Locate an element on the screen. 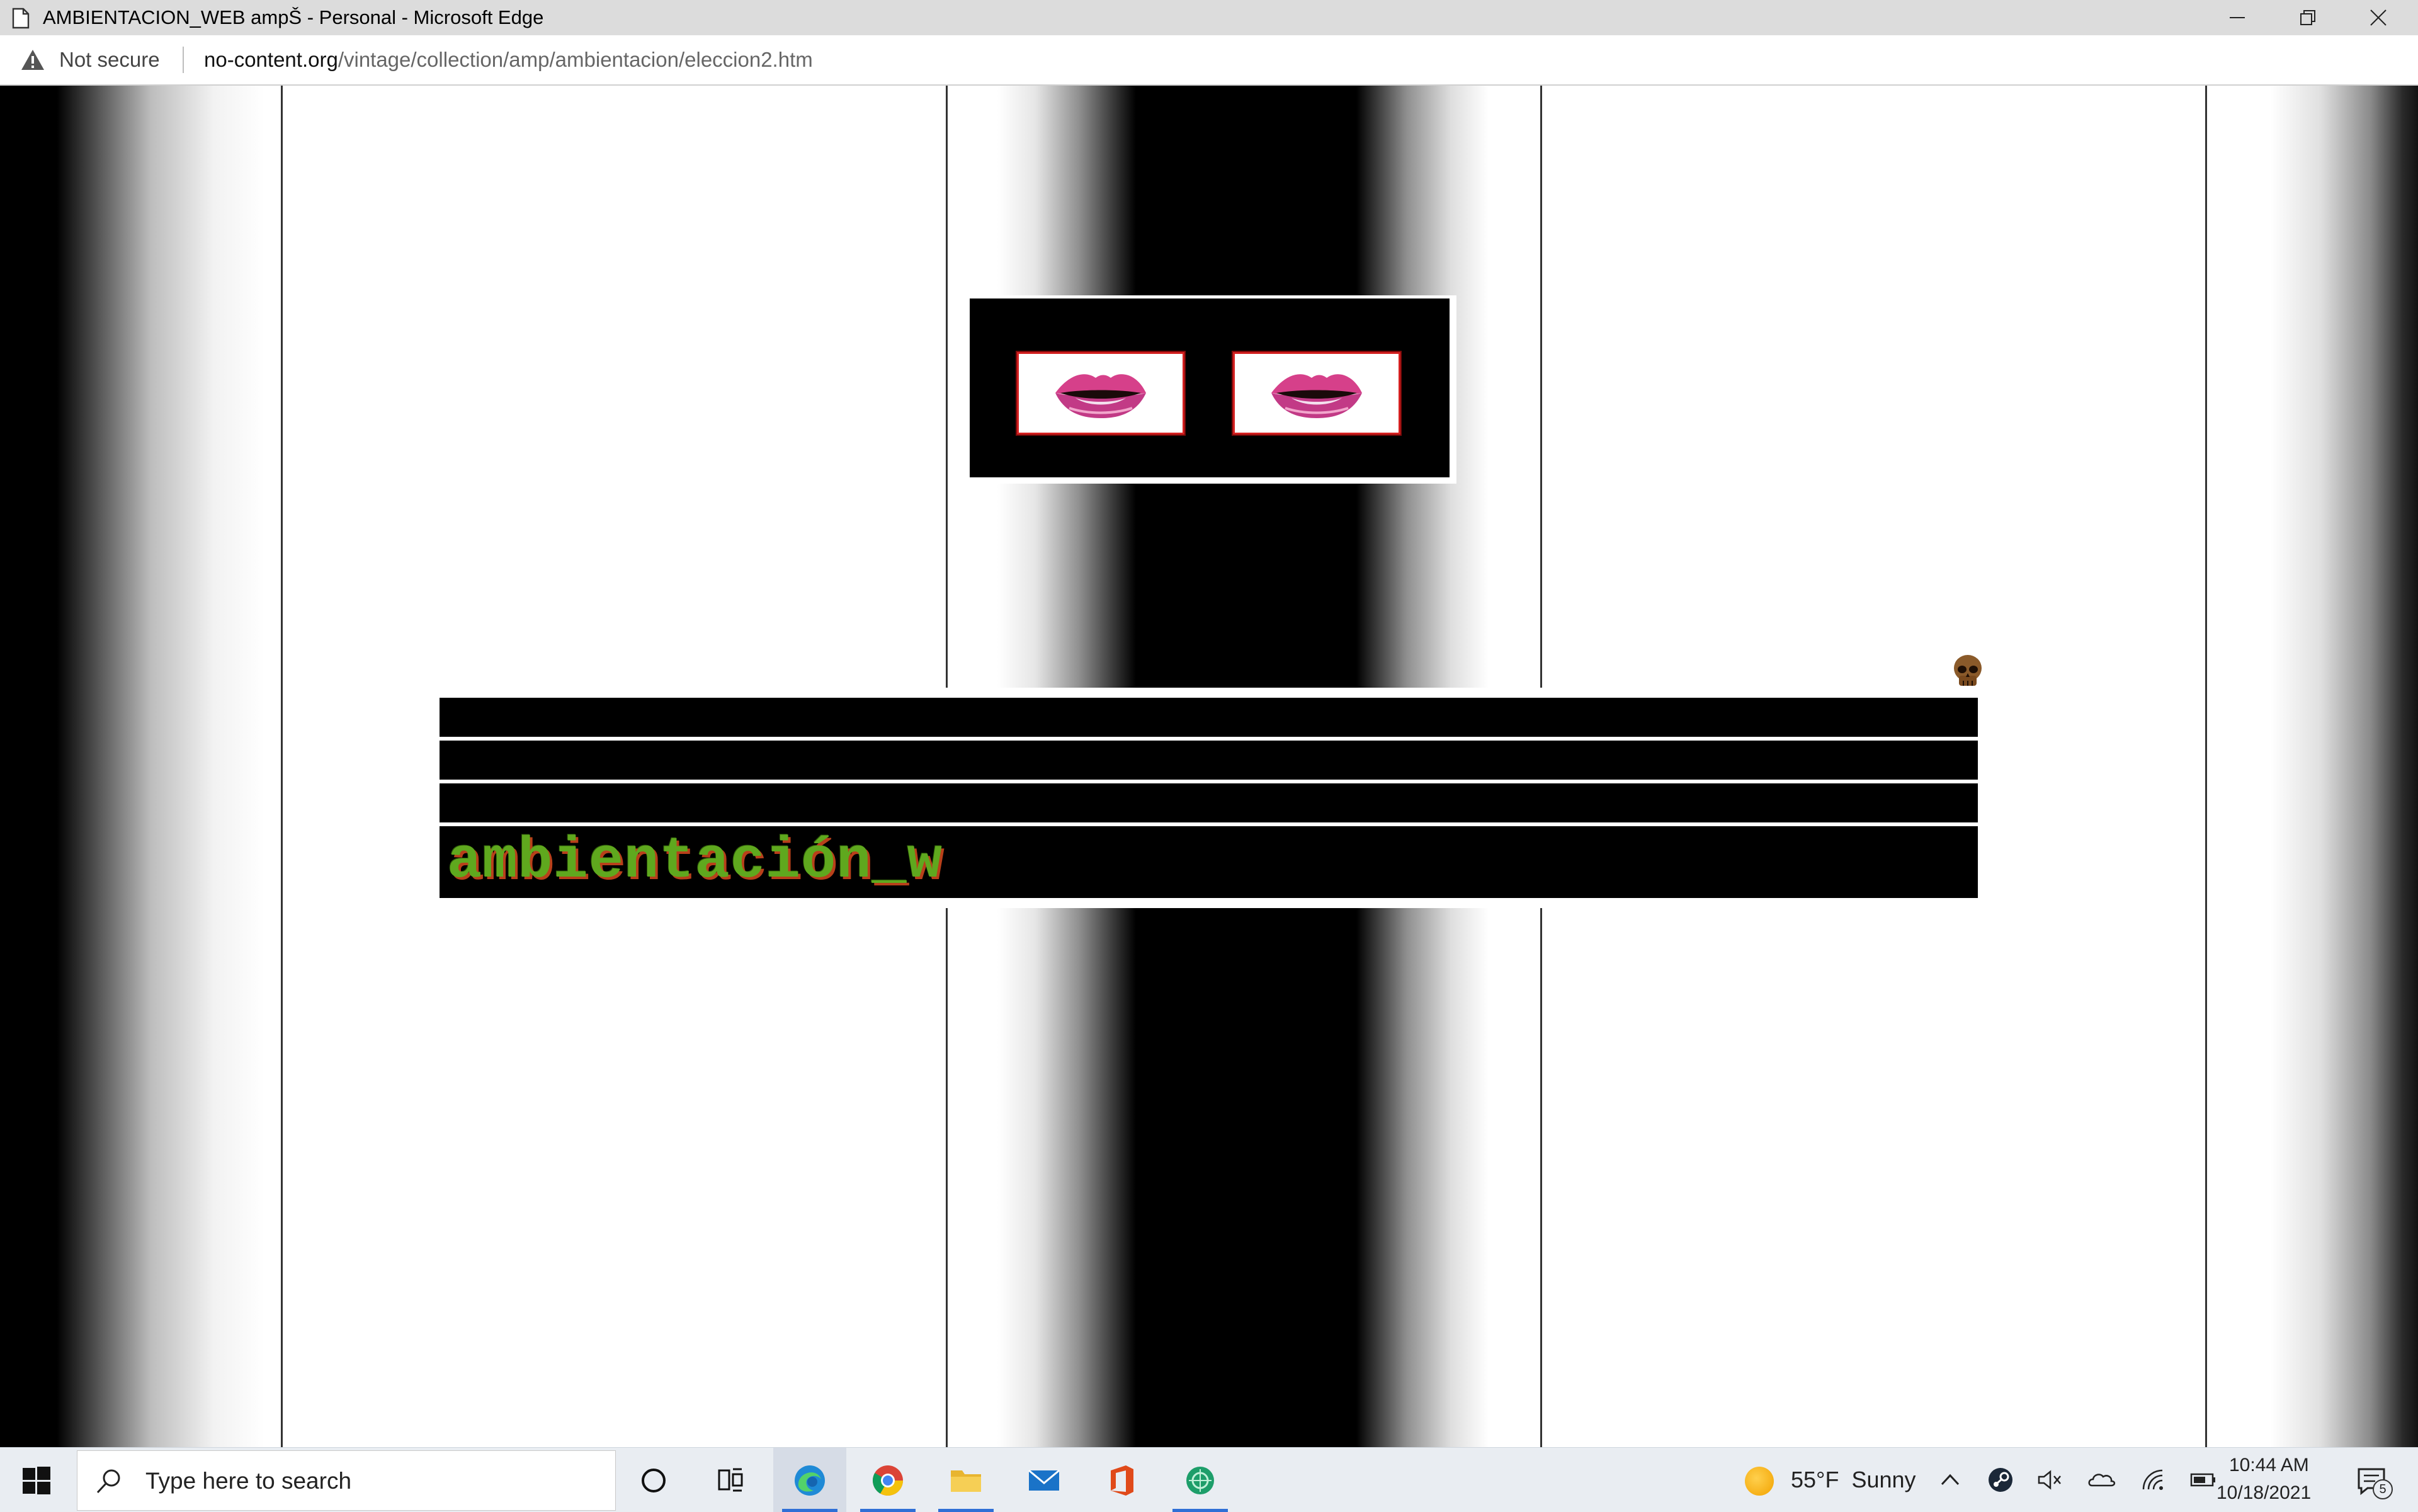 The height and width of the screenshot is (1512, 2418). warning-icon is located at coordinates (32, 60).